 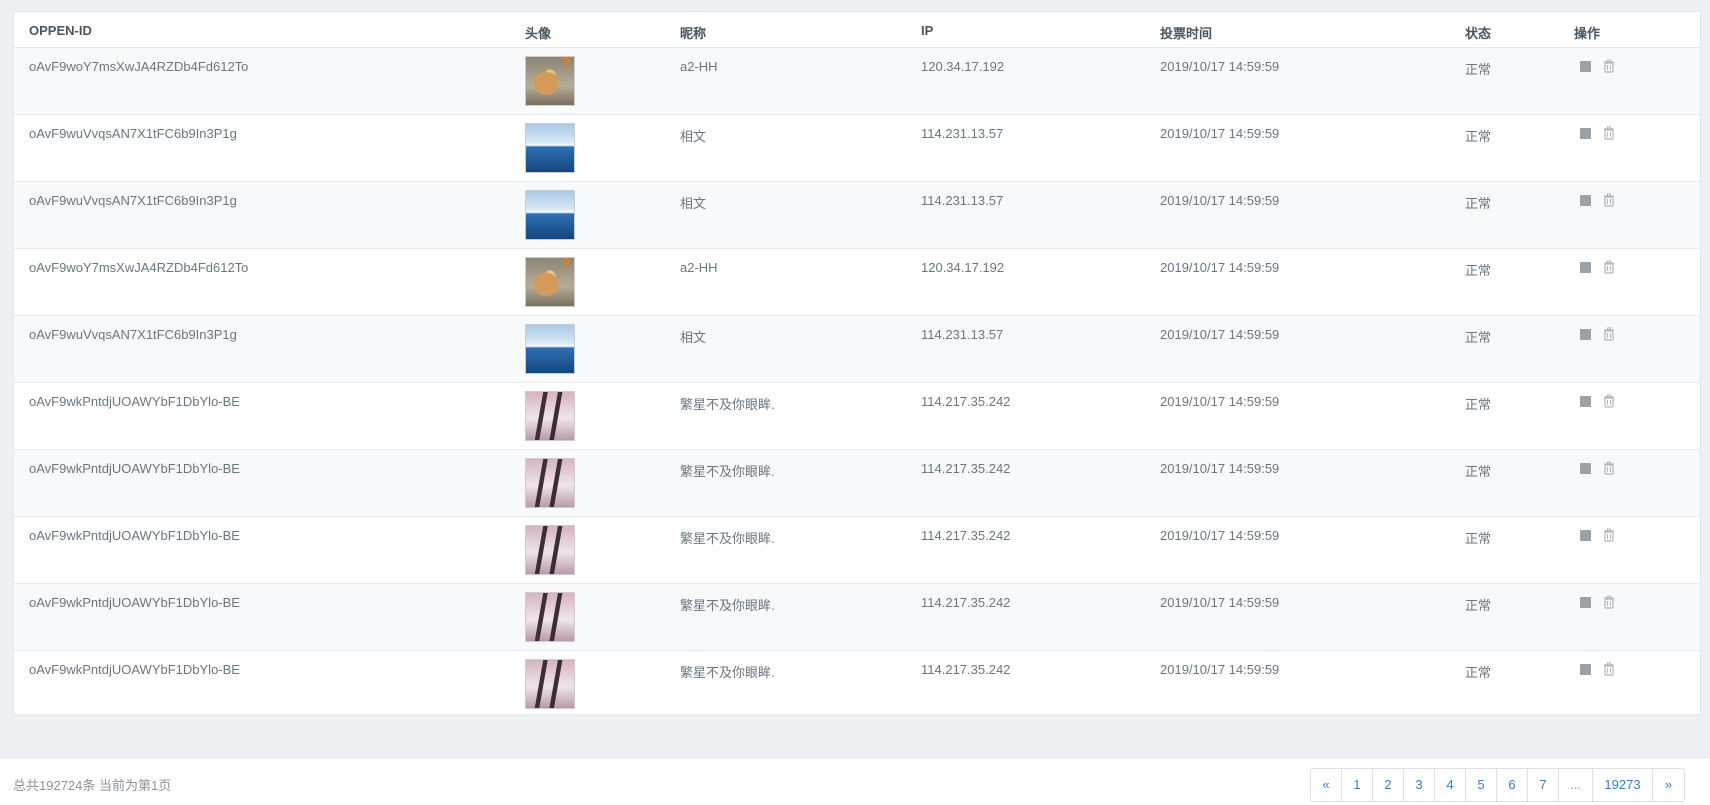 What do you see at coordinates (1543, 785) in the screenshot?
I see `page-link-7: 7` at bounding box center [1543, 785].